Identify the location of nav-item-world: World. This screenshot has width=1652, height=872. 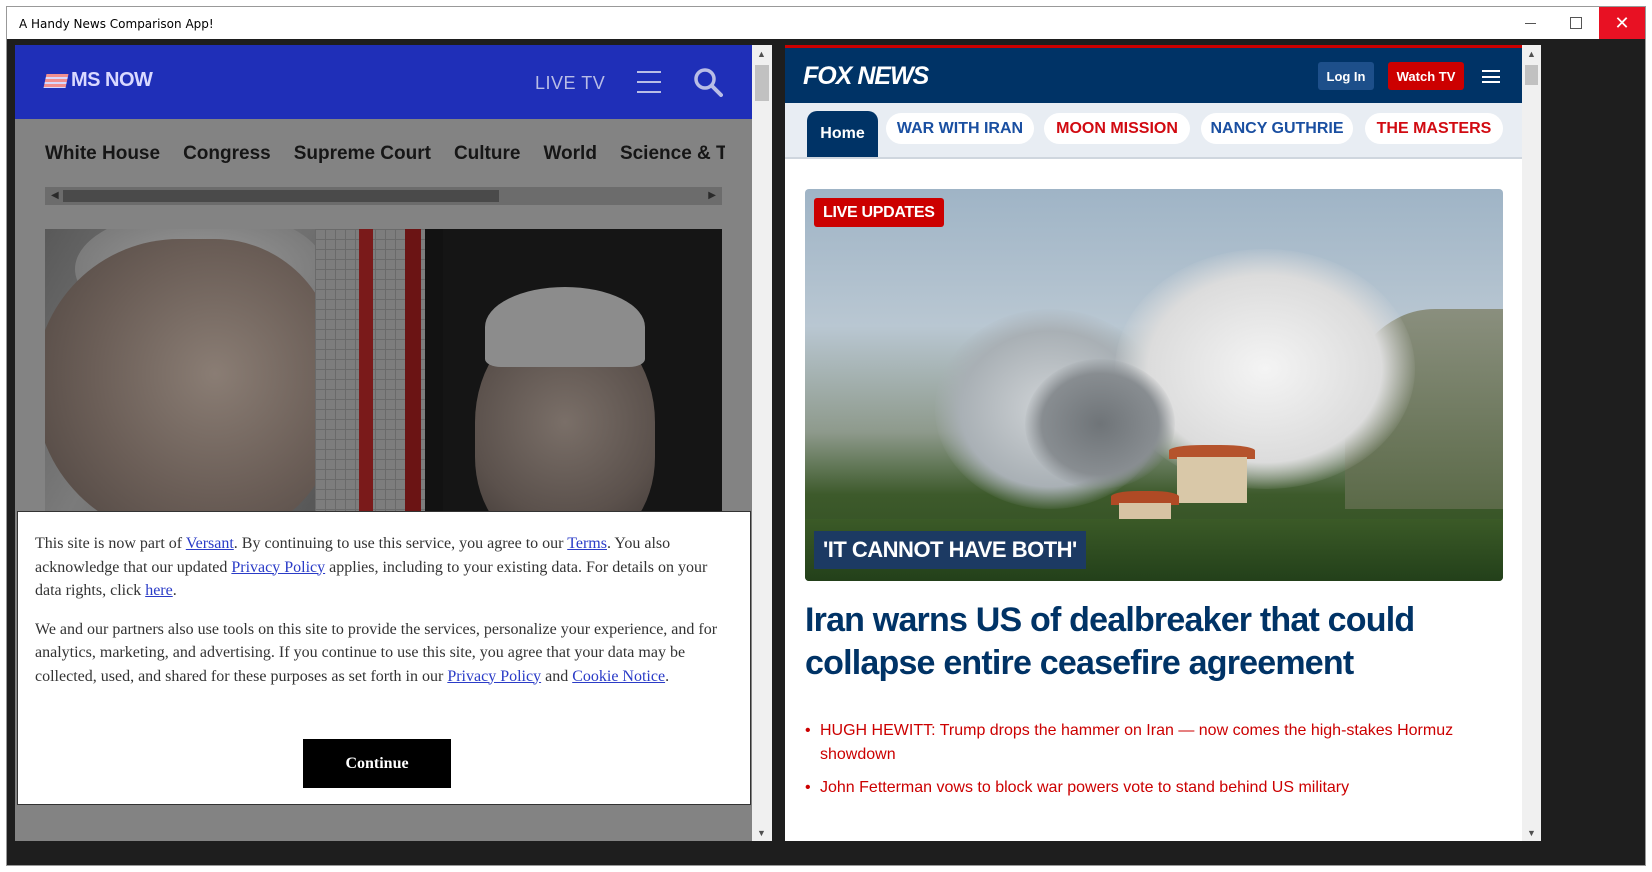
(569, 154).